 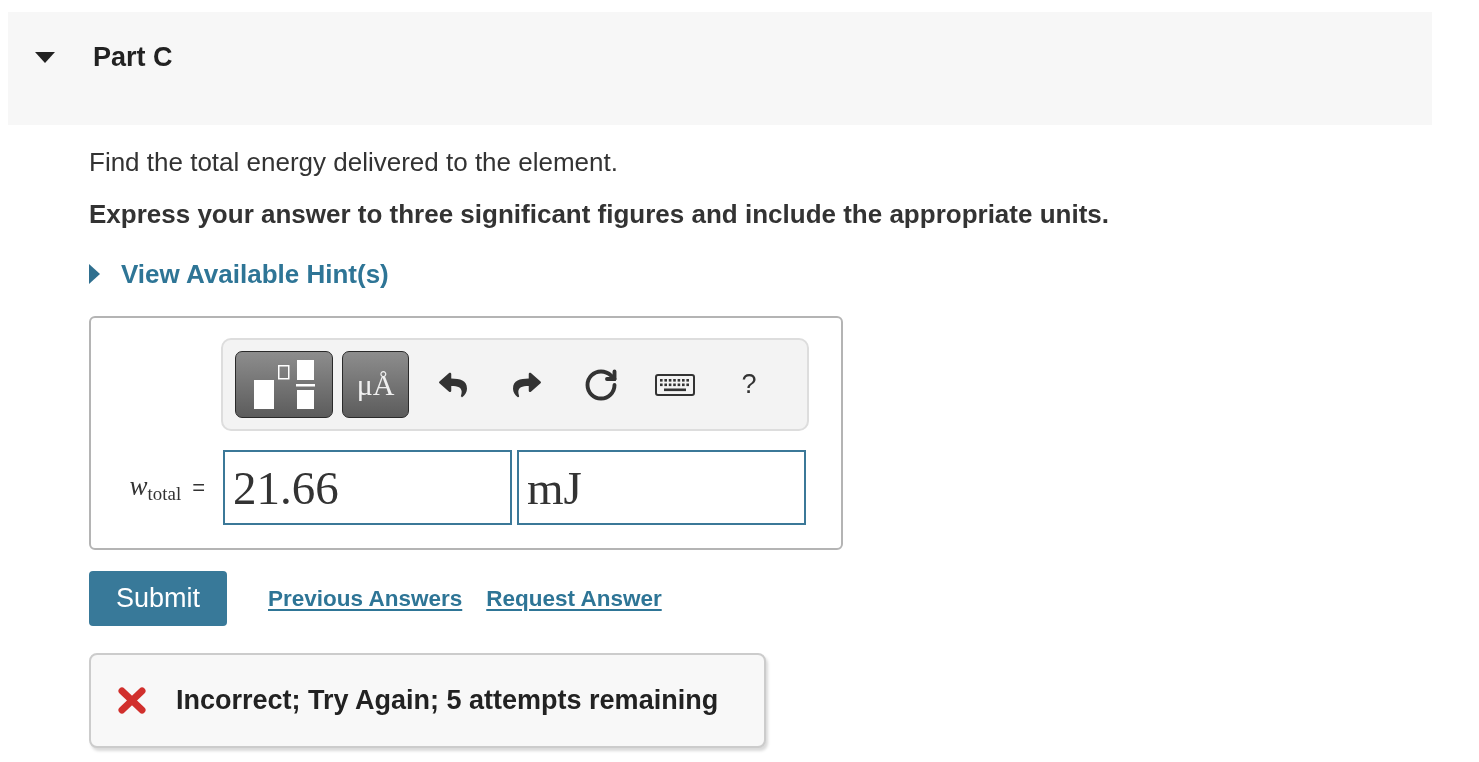 What do you see at coordinates (133, 57) in the screenshot?
I see `part-title: Part C` at bounding box center [133, 57].